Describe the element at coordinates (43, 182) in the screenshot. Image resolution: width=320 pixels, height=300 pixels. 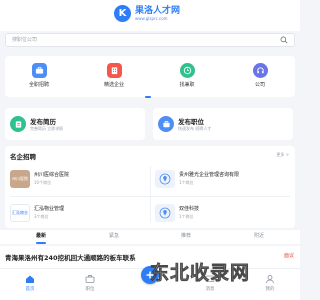
I see `company-job-count: 10个岗位` at that location.